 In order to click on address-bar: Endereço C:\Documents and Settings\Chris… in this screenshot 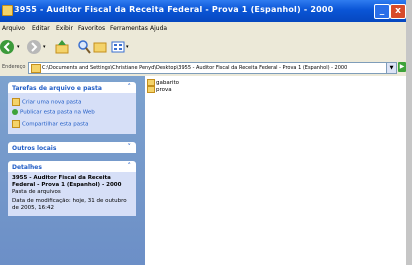, I will do `click(203, 68)`.